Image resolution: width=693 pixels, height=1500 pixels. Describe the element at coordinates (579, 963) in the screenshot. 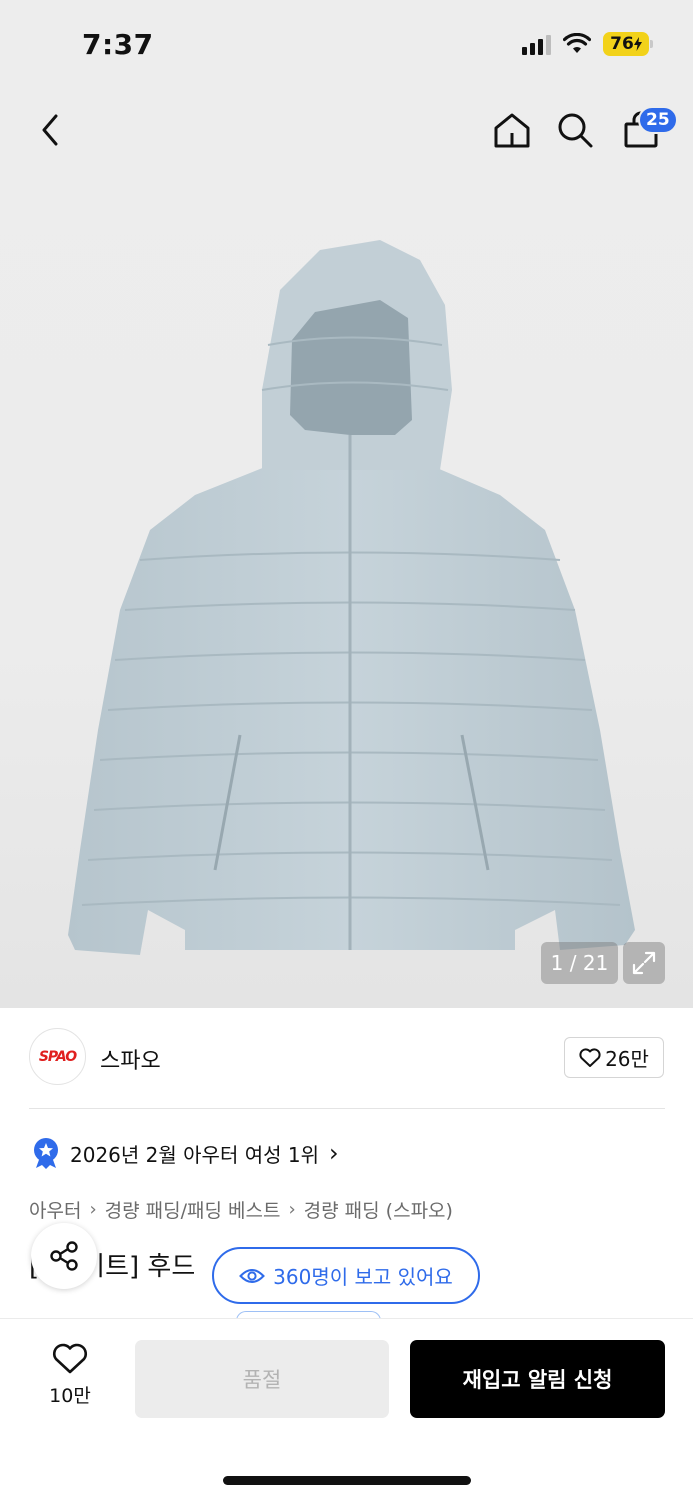

I see `image-counter: 1 / 21` at that location.